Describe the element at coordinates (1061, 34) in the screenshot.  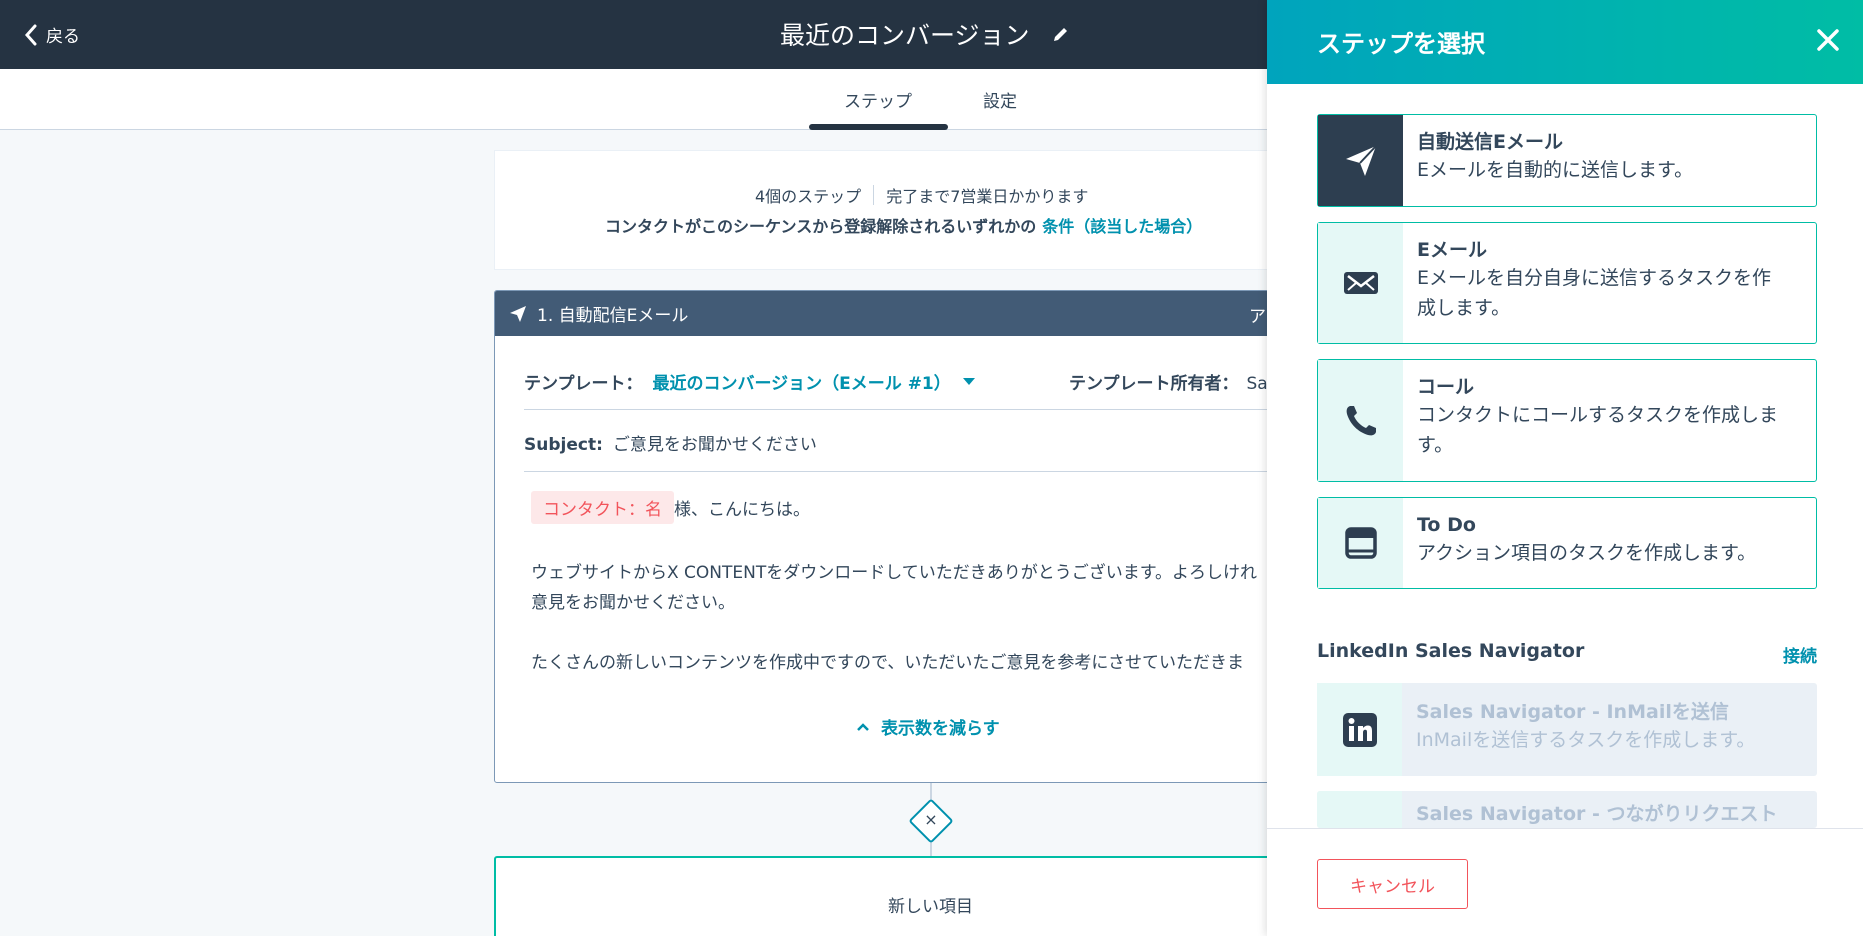
I see `pencil-icon` at that location.